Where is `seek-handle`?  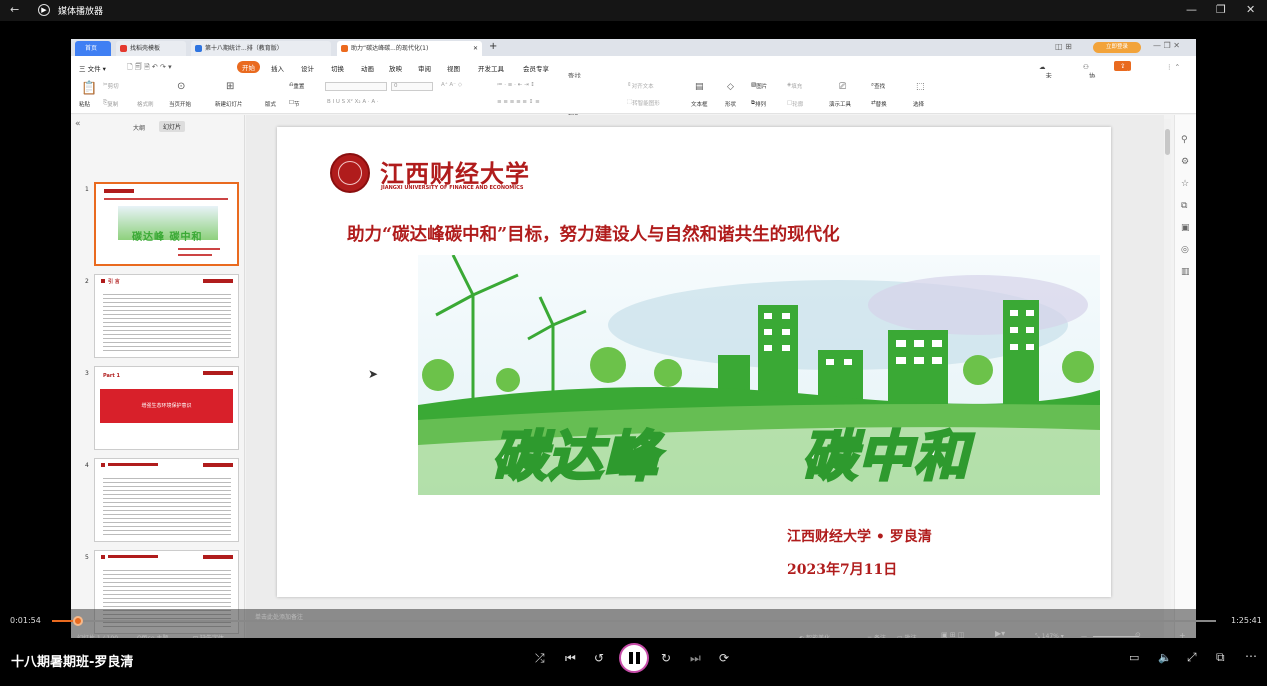
seek-handle is located at coordinates (77, 621).